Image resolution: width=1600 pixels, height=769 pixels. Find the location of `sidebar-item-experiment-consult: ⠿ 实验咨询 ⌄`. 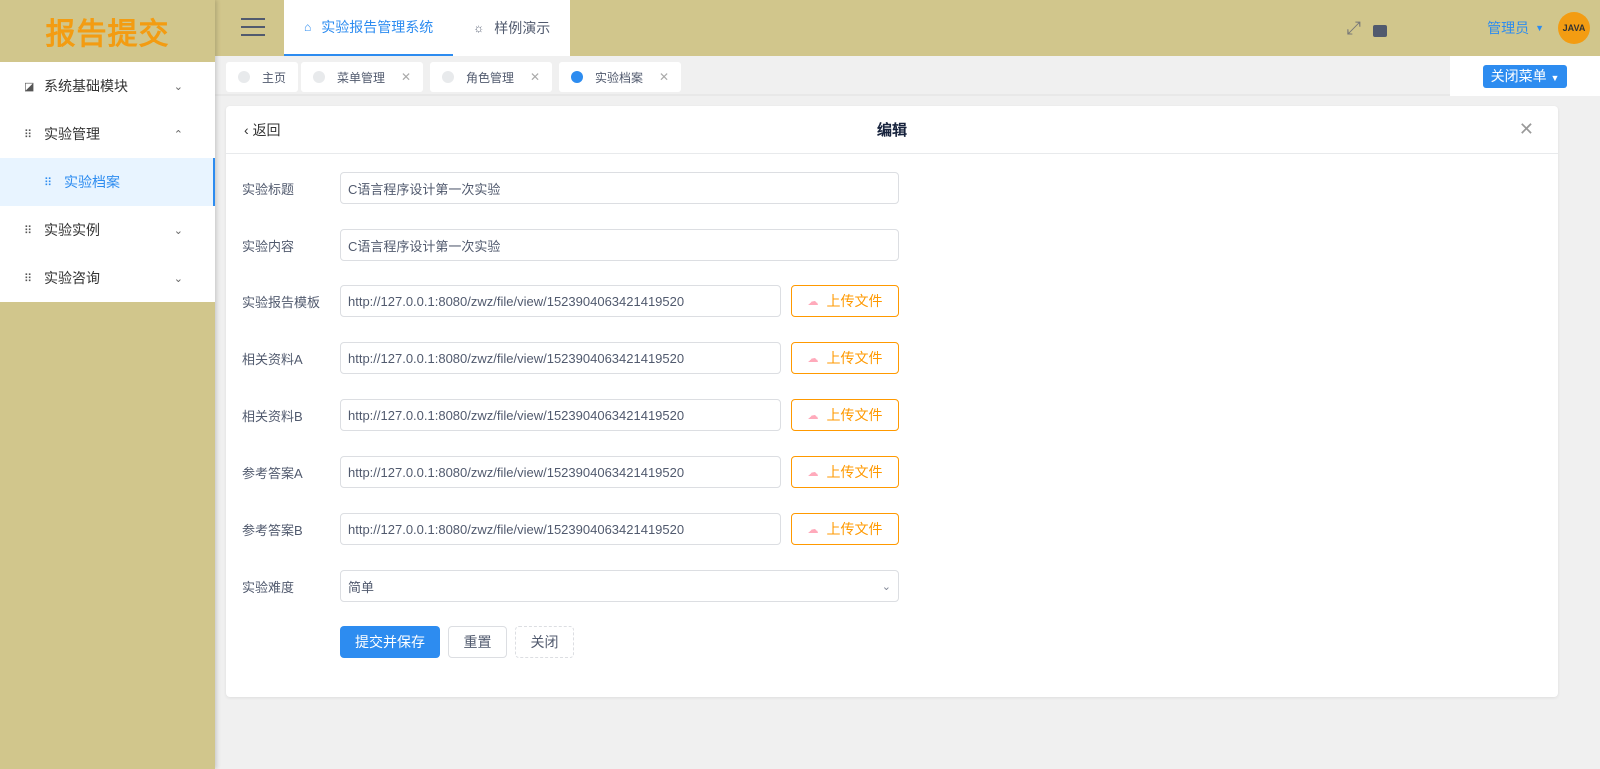

sidebar-item-experiment-consult: ⠿ 实验咨询 ⌄ is located at coordinates (107, 278).